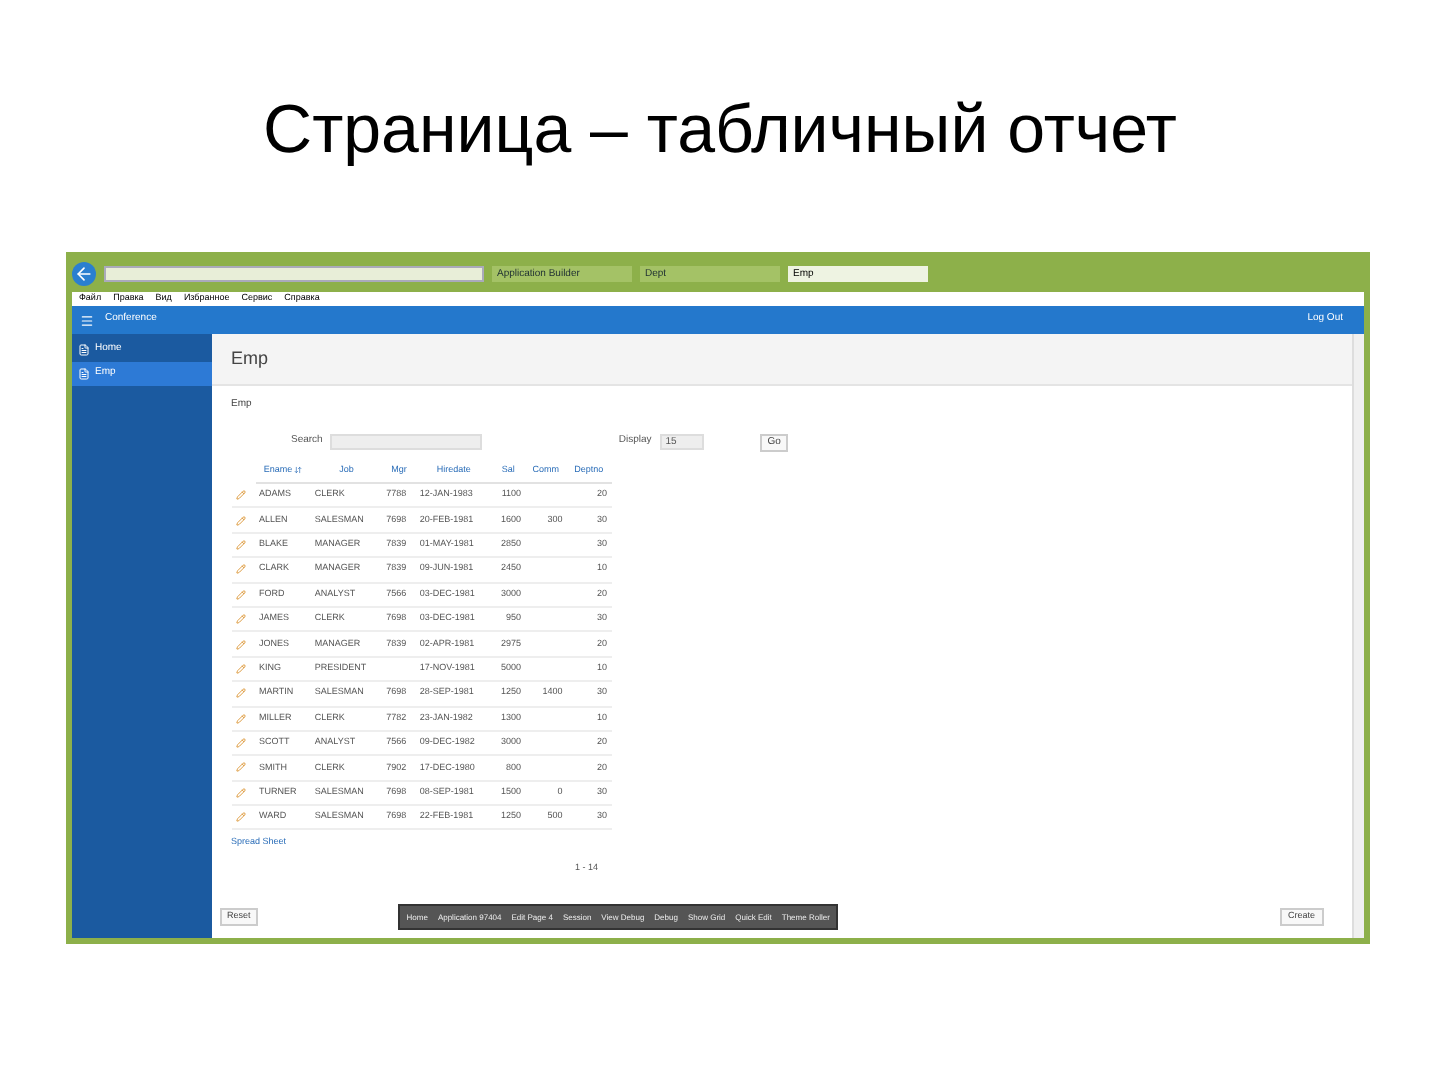 The width and height of the screenshot is (1440, 1080). Describe the element at coordinates (293, 274) in the screenshot. I see `address-field` at that location.